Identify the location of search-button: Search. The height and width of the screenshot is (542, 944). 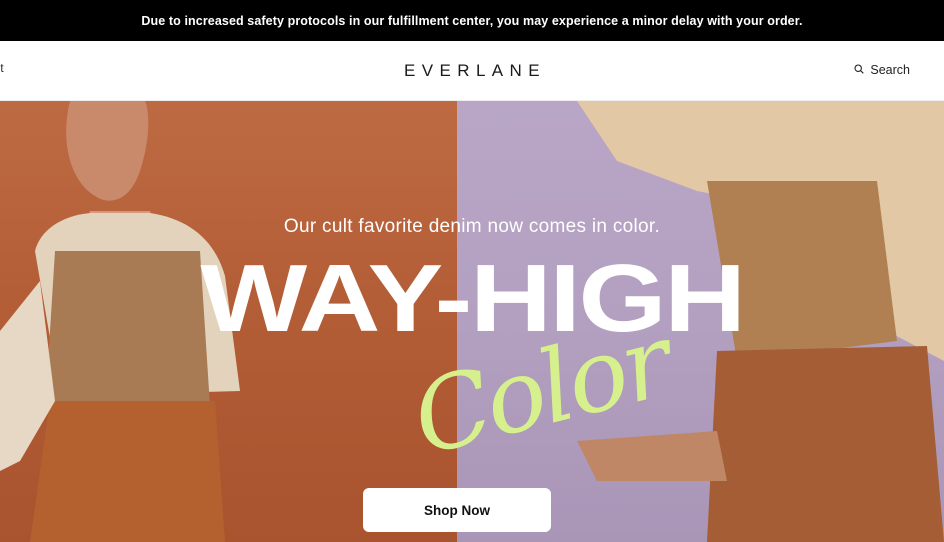
(882, 70).